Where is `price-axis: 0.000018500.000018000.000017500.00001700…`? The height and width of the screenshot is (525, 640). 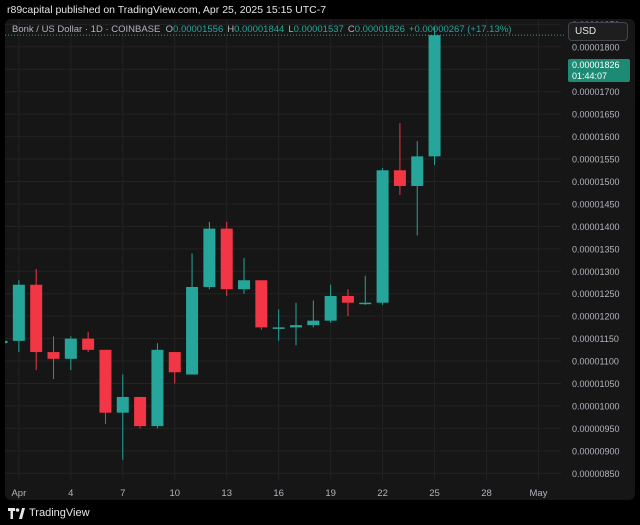
price-axis: 0.000018500.000018000.000017500.00001700… is located at coordinates (596, 249).